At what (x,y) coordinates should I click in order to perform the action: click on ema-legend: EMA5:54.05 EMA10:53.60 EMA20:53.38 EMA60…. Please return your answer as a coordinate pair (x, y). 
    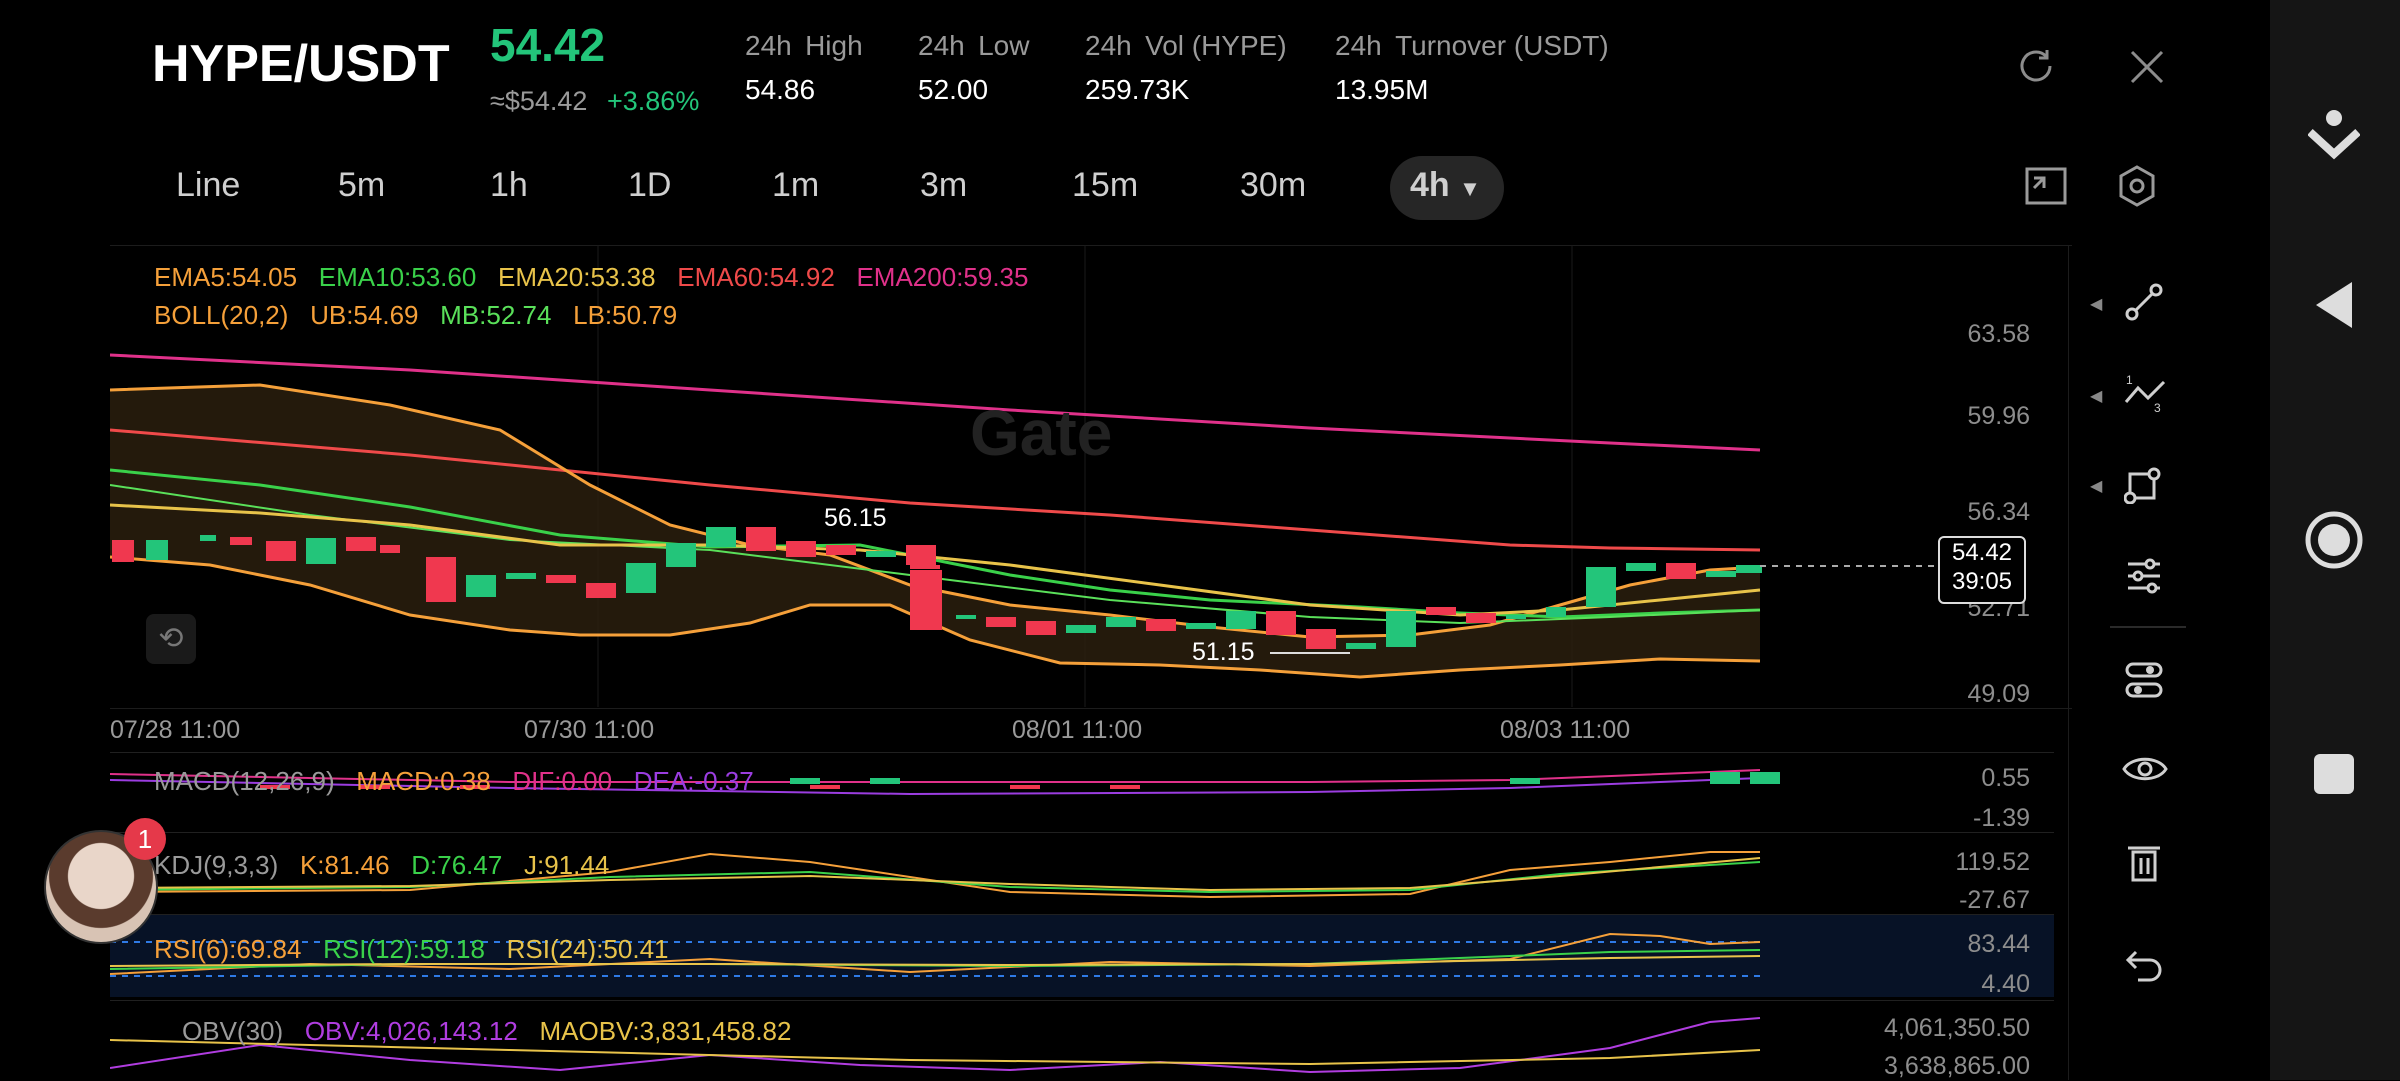
    Looking at the image, I should click on (591, 277).